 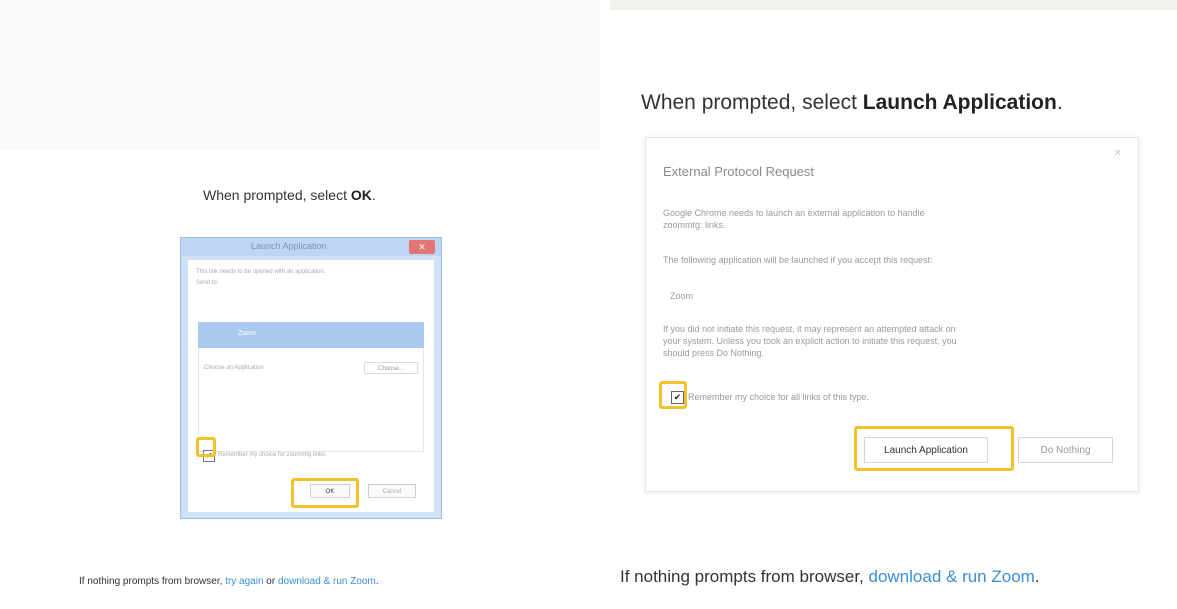 I want to click on left-instruction: When prompted, select OK., so click(x=289, y=195).